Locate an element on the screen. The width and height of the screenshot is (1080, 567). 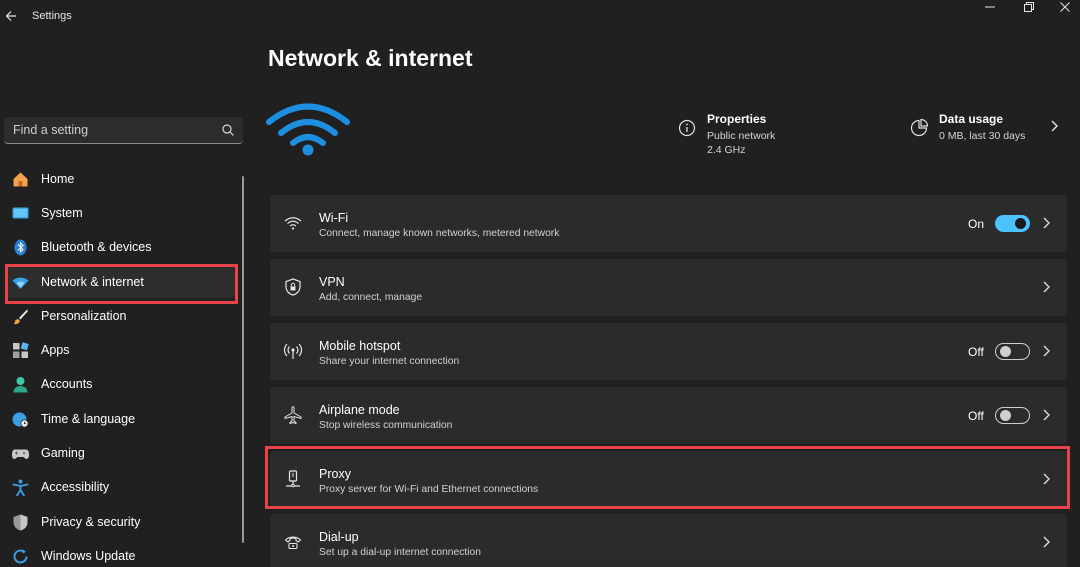
restore-button is located at coordinates (1029, 9).